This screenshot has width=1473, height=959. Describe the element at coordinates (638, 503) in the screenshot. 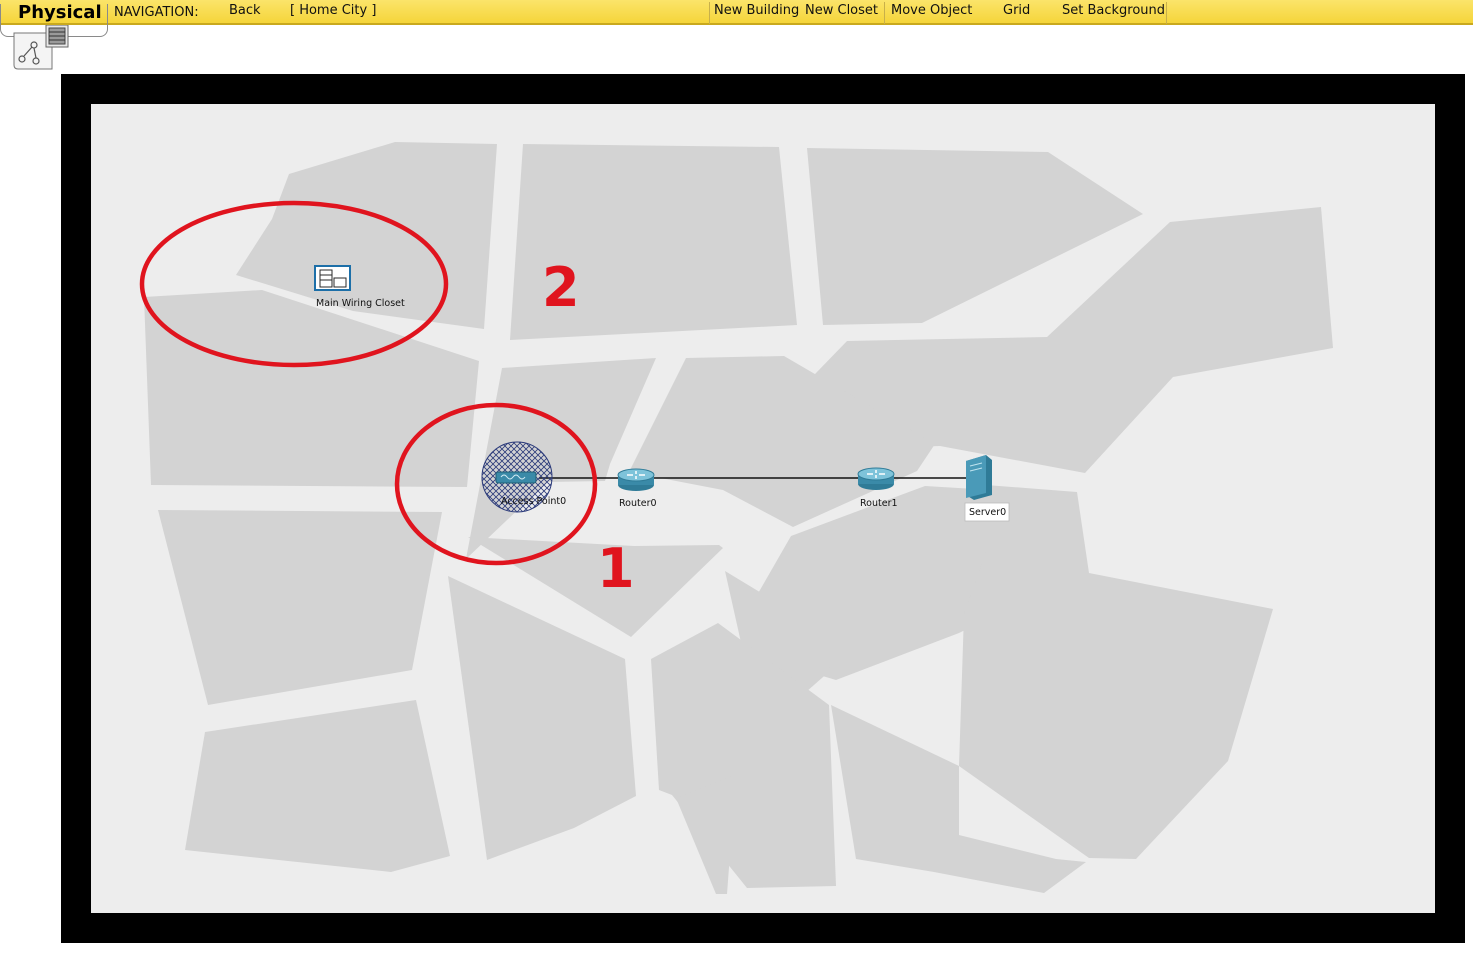

I see `router0-label: Router0` at that location.